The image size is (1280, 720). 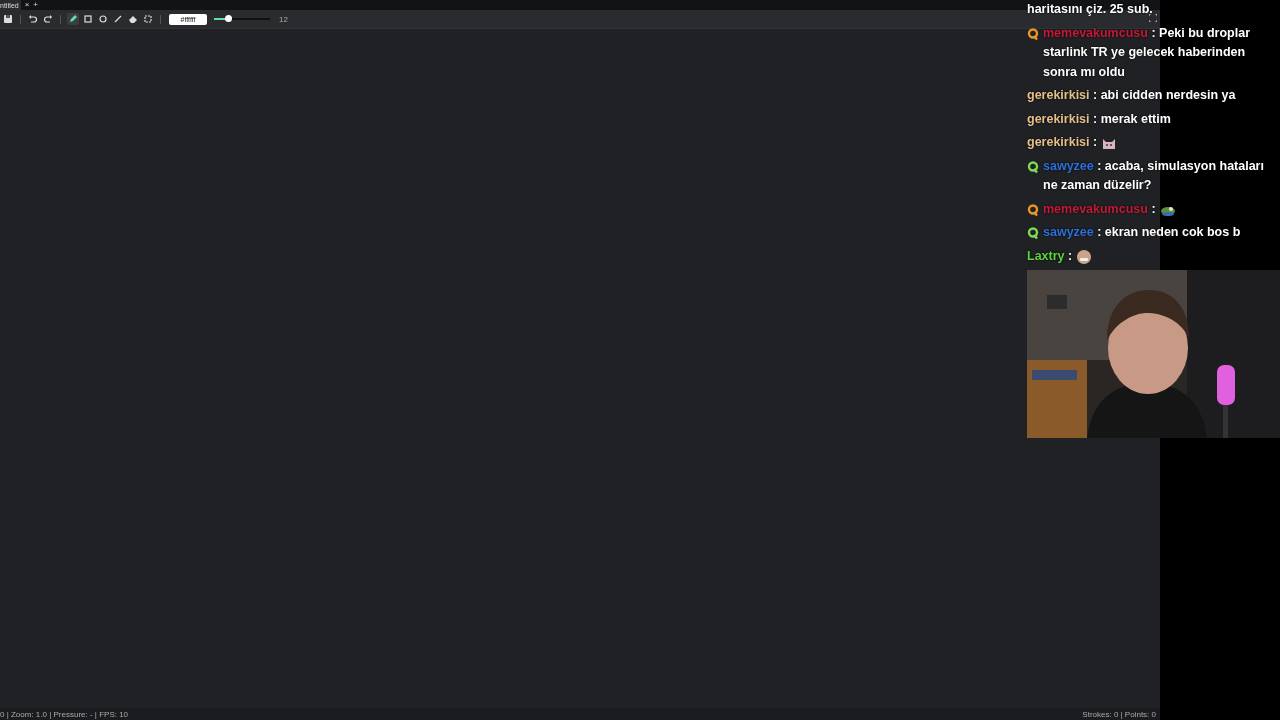 I want to click on line-tool, so click(x=118, y=19).